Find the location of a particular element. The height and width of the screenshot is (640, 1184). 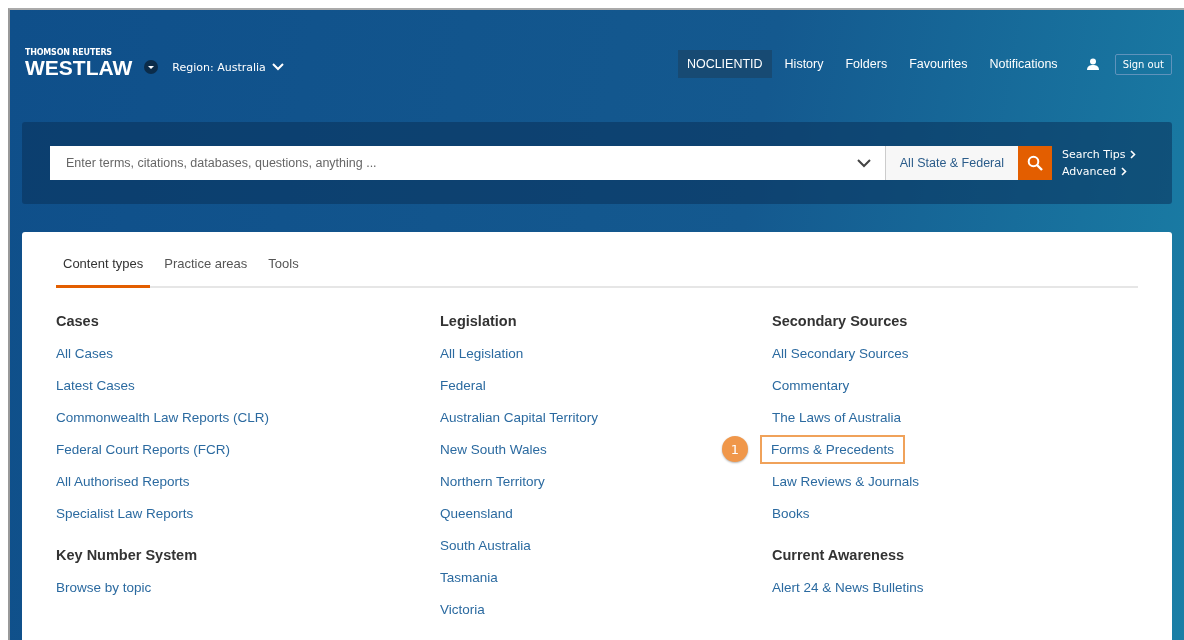

nav-link: Folders is located at coordinates (866, 64).